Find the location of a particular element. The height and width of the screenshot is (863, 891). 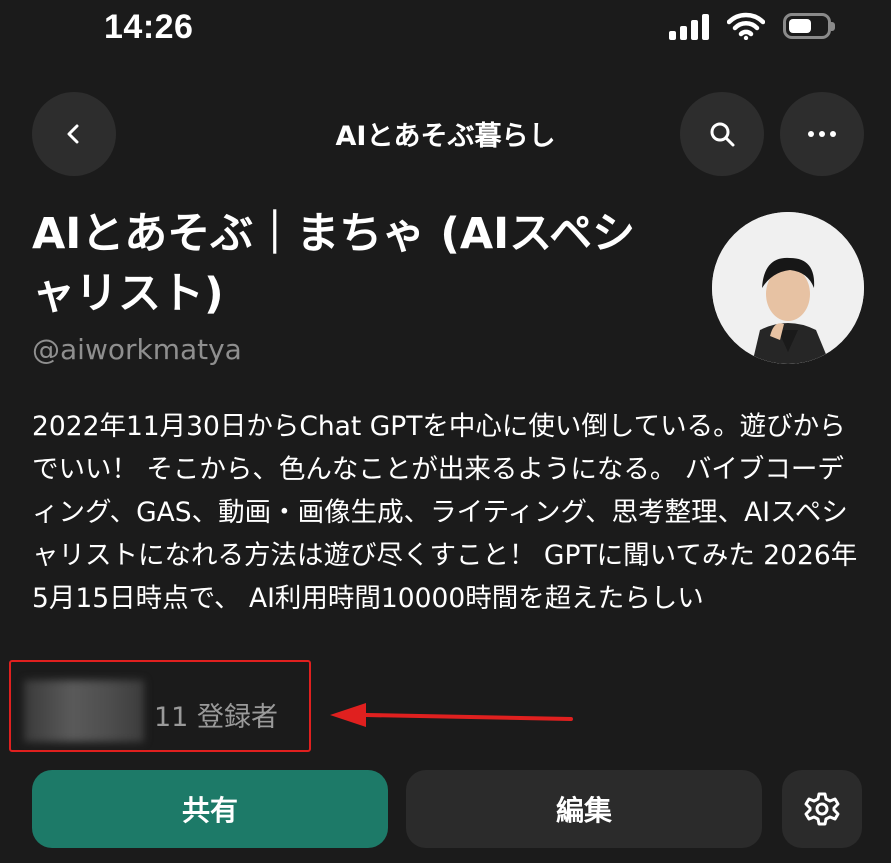

search-icon is located at coordinates (722, 134).